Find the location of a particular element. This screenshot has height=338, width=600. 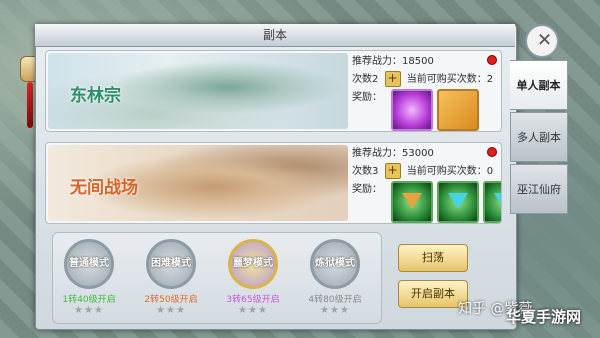

mode-requirement: 2转50级开启 is located at coordinates (171, 300).